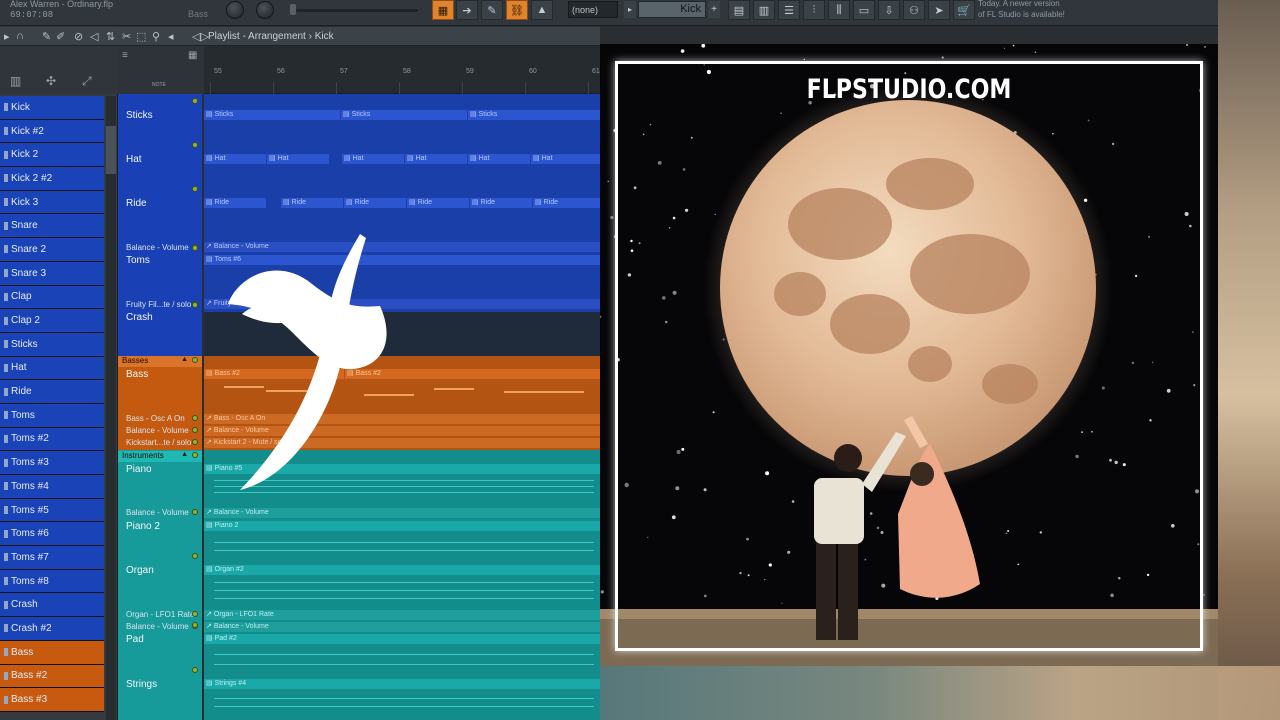 The image size is (1280, 720). Describe the element at coordinates (160, 626) in the screenshot. I see `track-balance-volume-4: Balance - Volume` at that location.